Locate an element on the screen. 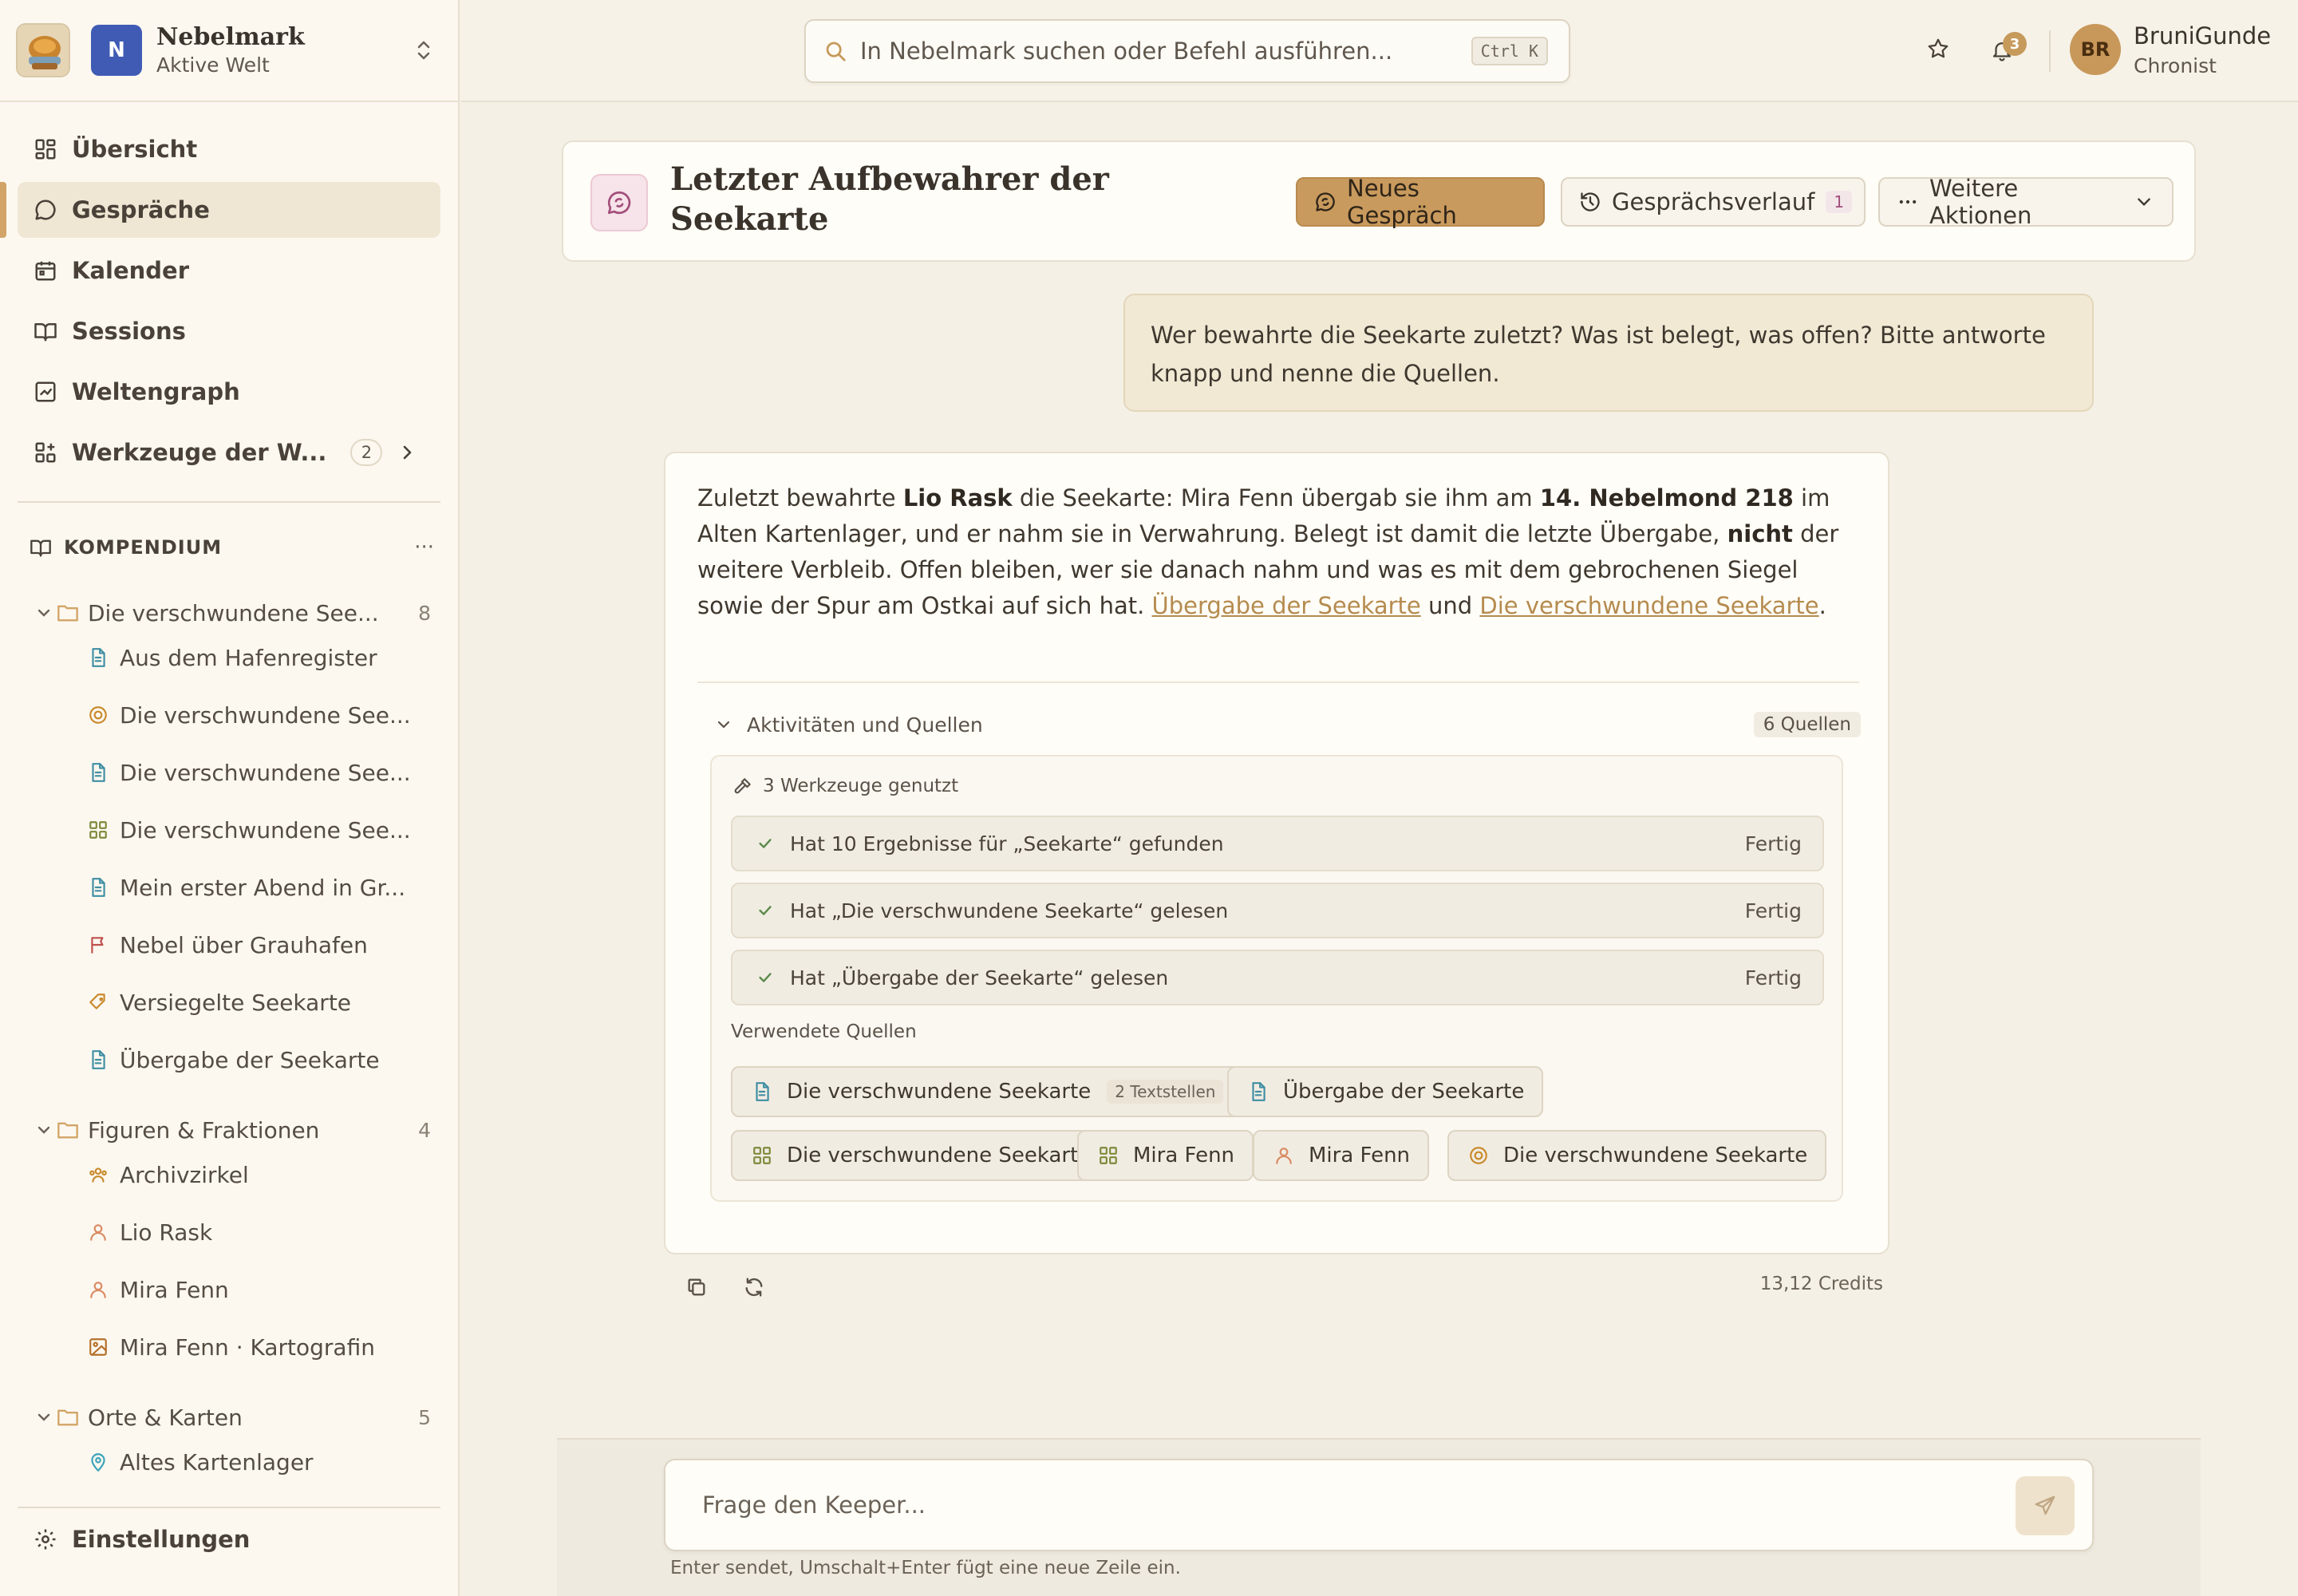 The height and width of the screenshot is (1596, 2298). notification-badge: 3 is located at coordinates (2015, 44).